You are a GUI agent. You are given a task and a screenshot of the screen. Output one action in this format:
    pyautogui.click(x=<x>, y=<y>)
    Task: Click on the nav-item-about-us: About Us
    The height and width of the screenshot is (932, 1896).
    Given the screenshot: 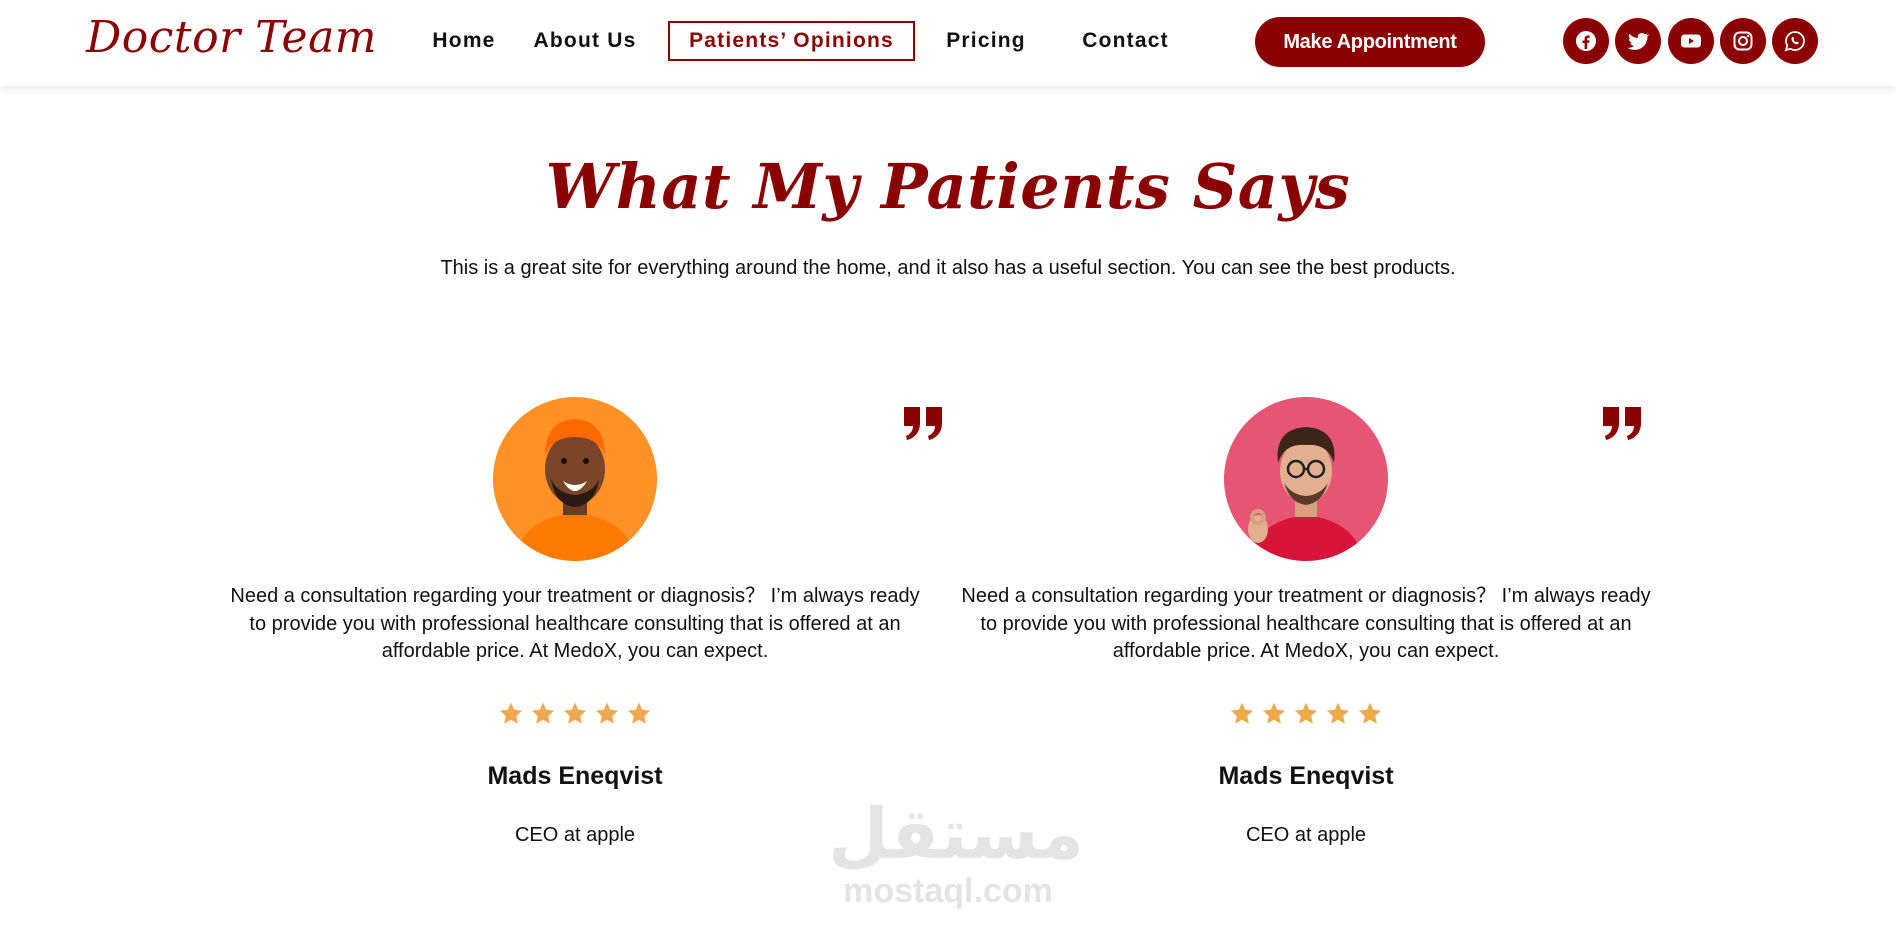 What is the action you would take?
    pyautogui.click(x=585, y=41)
    